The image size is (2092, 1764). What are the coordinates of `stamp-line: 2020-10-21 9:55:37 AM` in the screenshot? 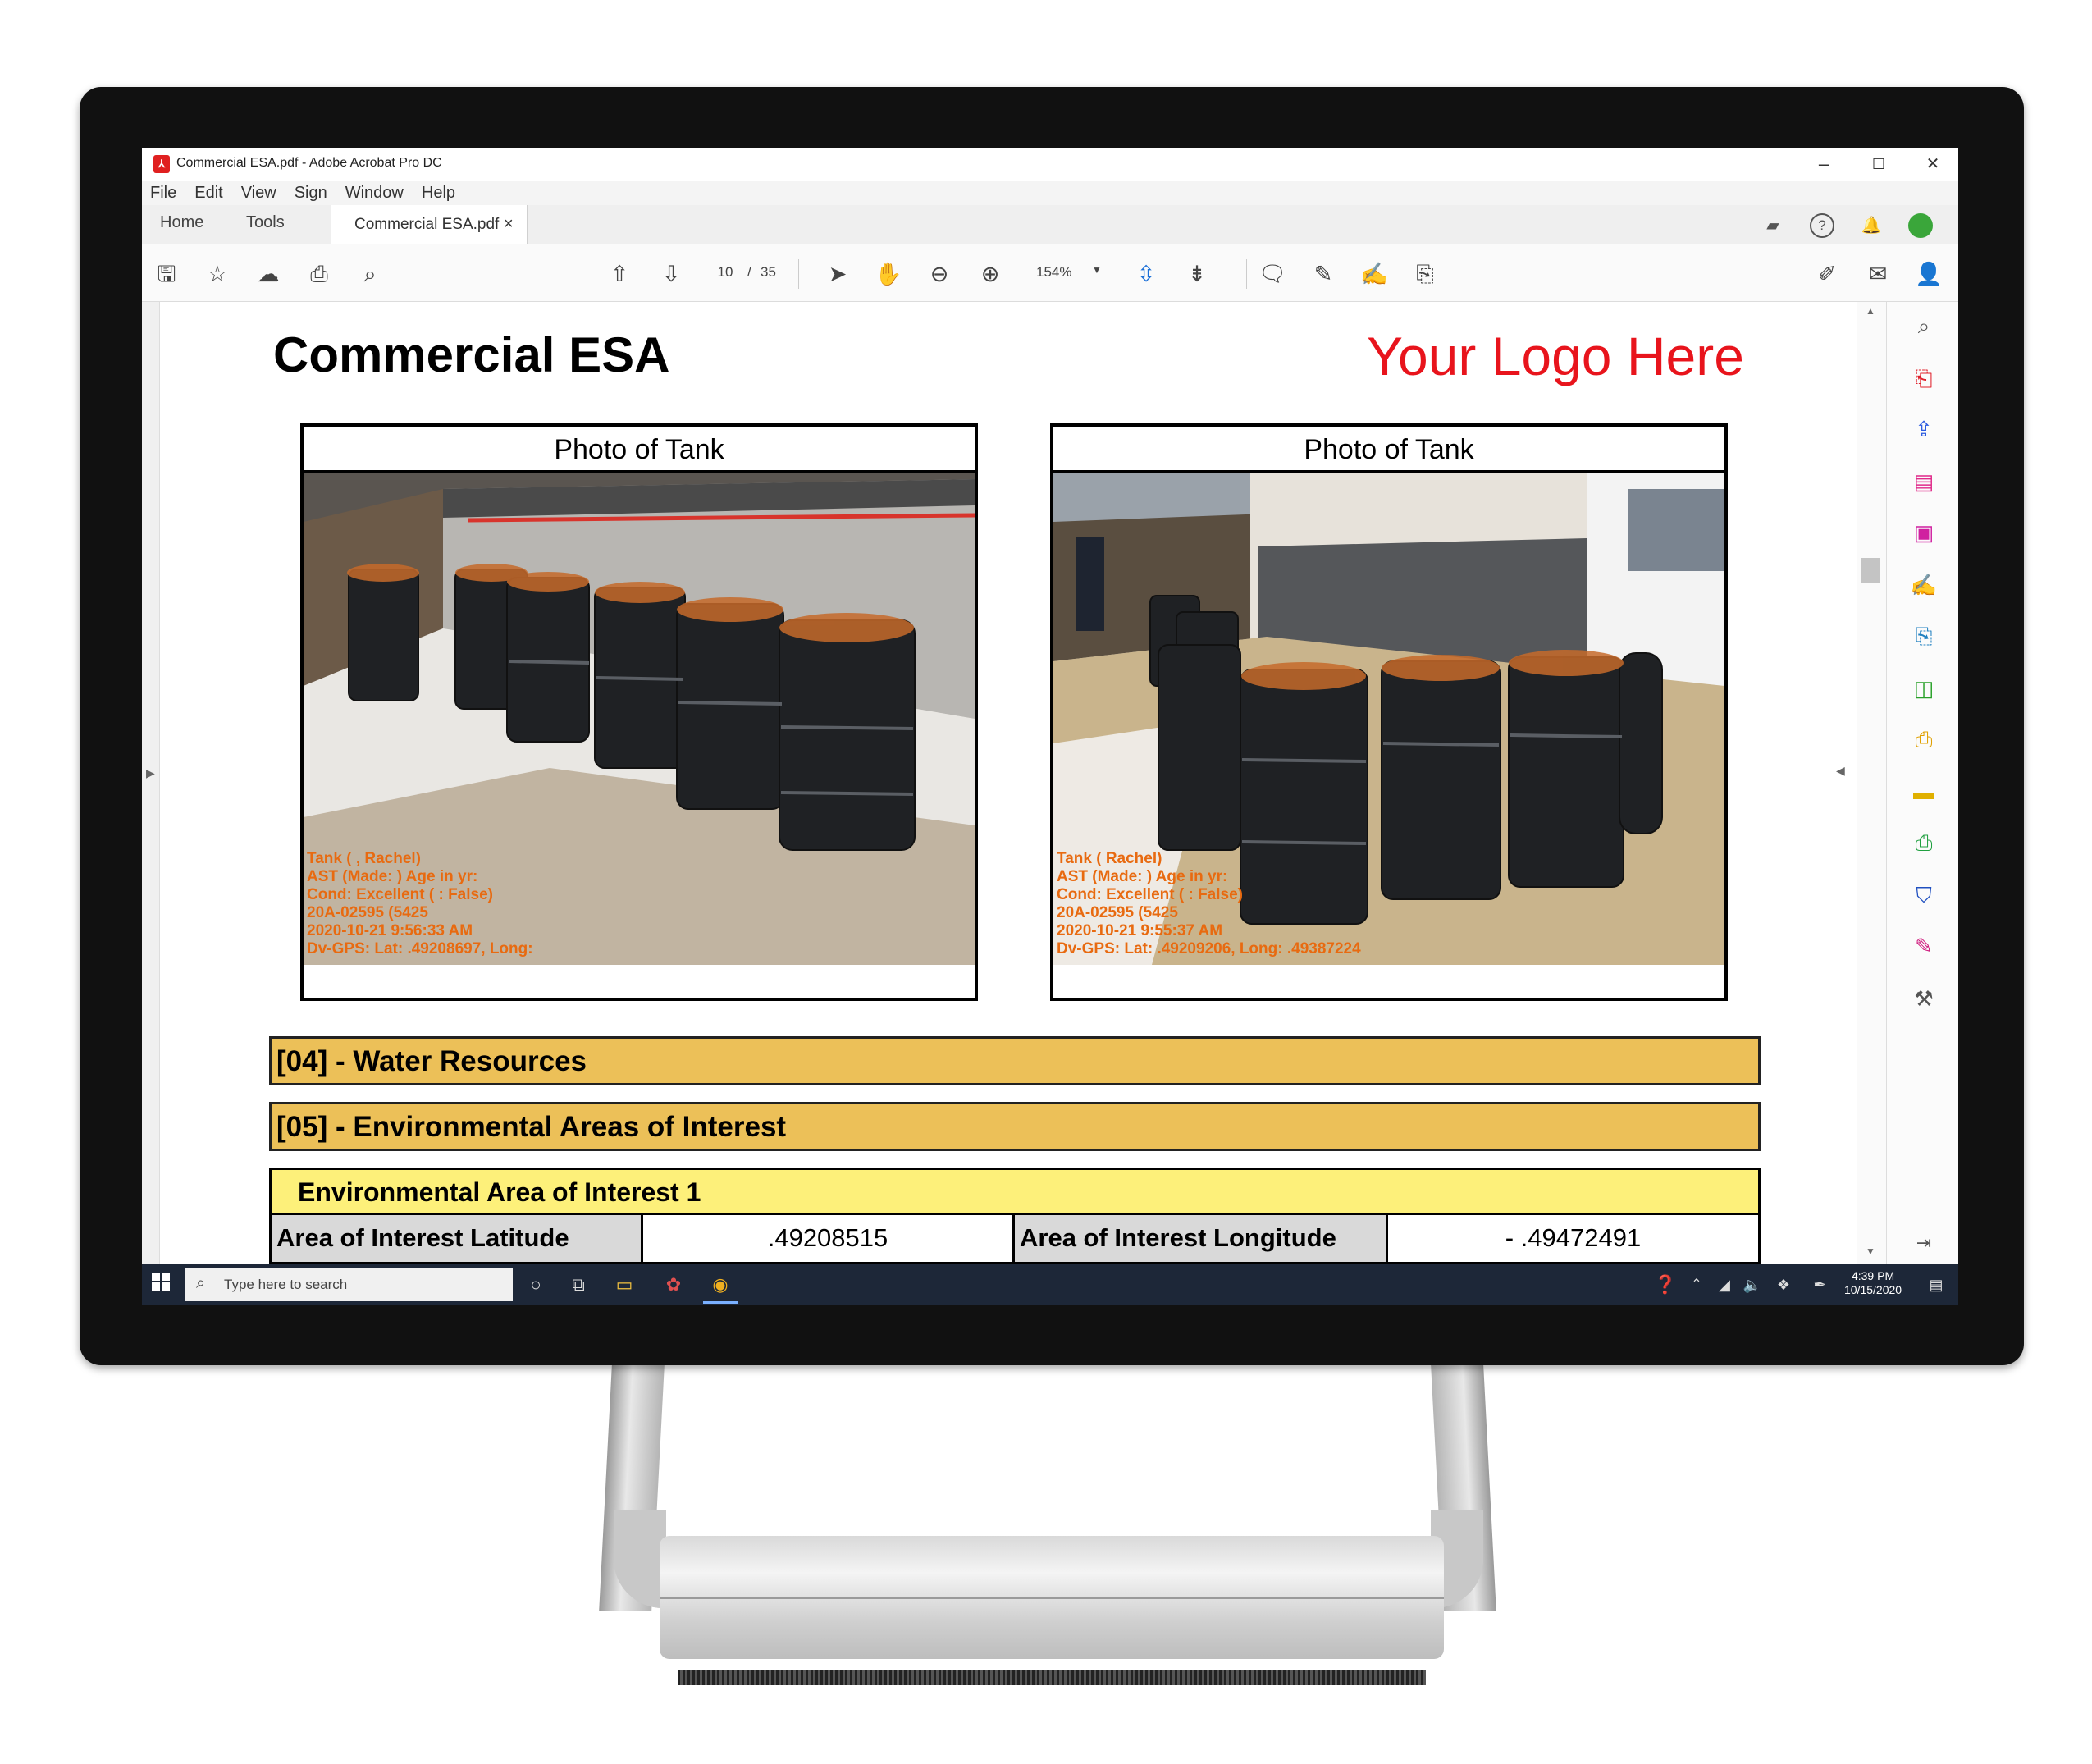 It's located at (1140, 930).